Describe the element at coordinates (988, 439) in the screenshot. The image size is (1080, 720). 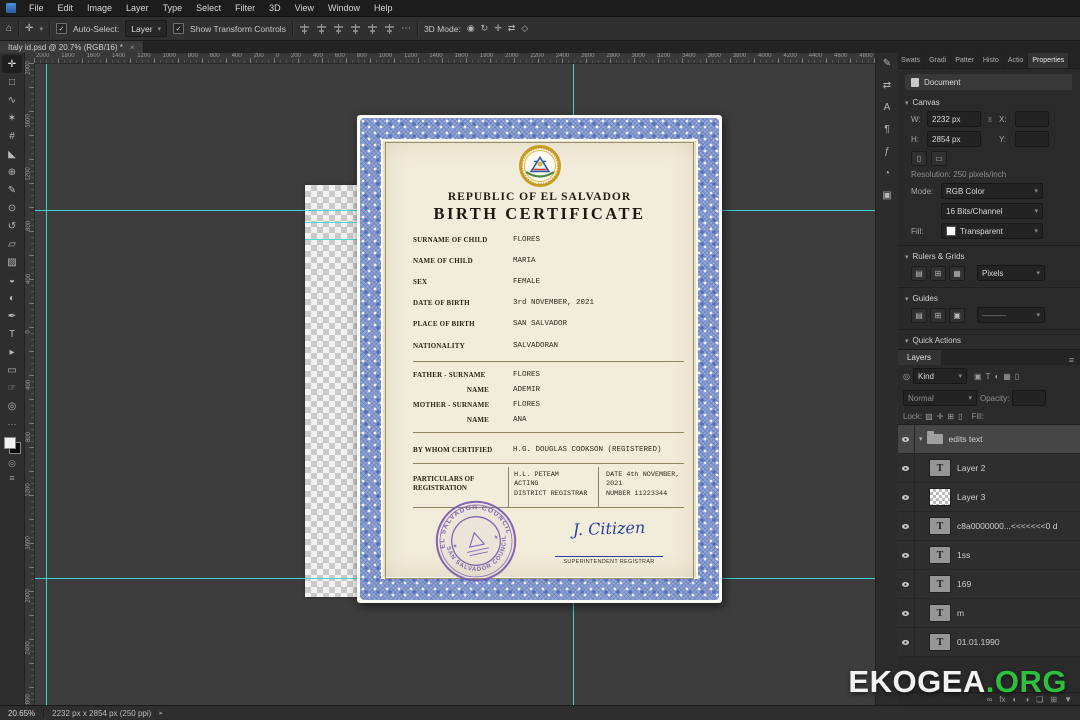
I see `layer-row: ▾ T edits text` at that location.